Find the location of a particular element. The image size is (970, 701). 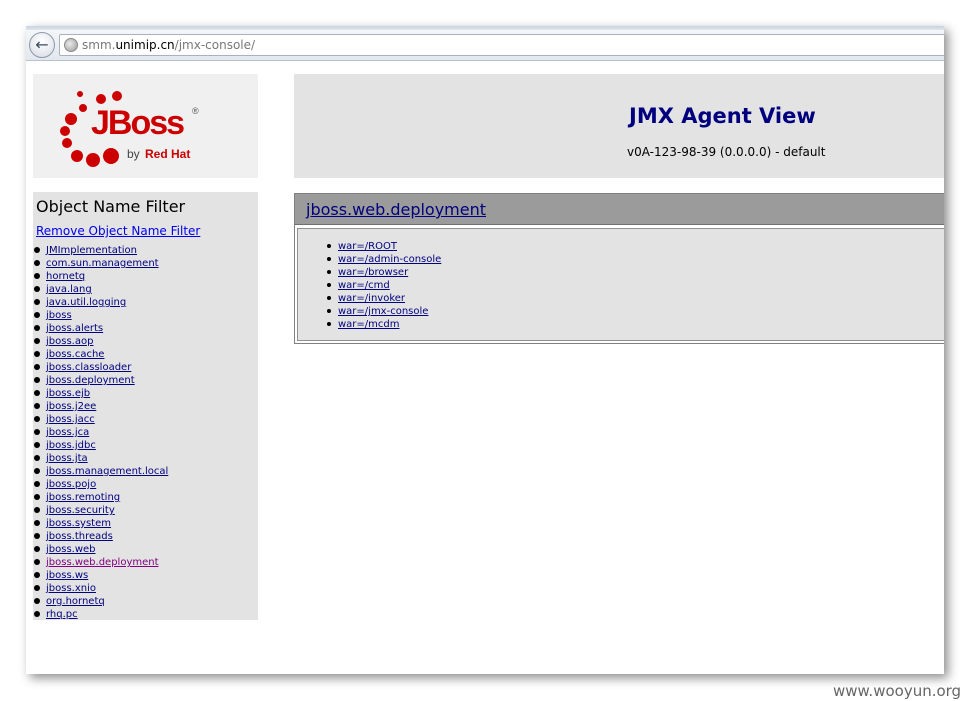

logo-brand-j: JBoss is located at coordinates (137, 123).